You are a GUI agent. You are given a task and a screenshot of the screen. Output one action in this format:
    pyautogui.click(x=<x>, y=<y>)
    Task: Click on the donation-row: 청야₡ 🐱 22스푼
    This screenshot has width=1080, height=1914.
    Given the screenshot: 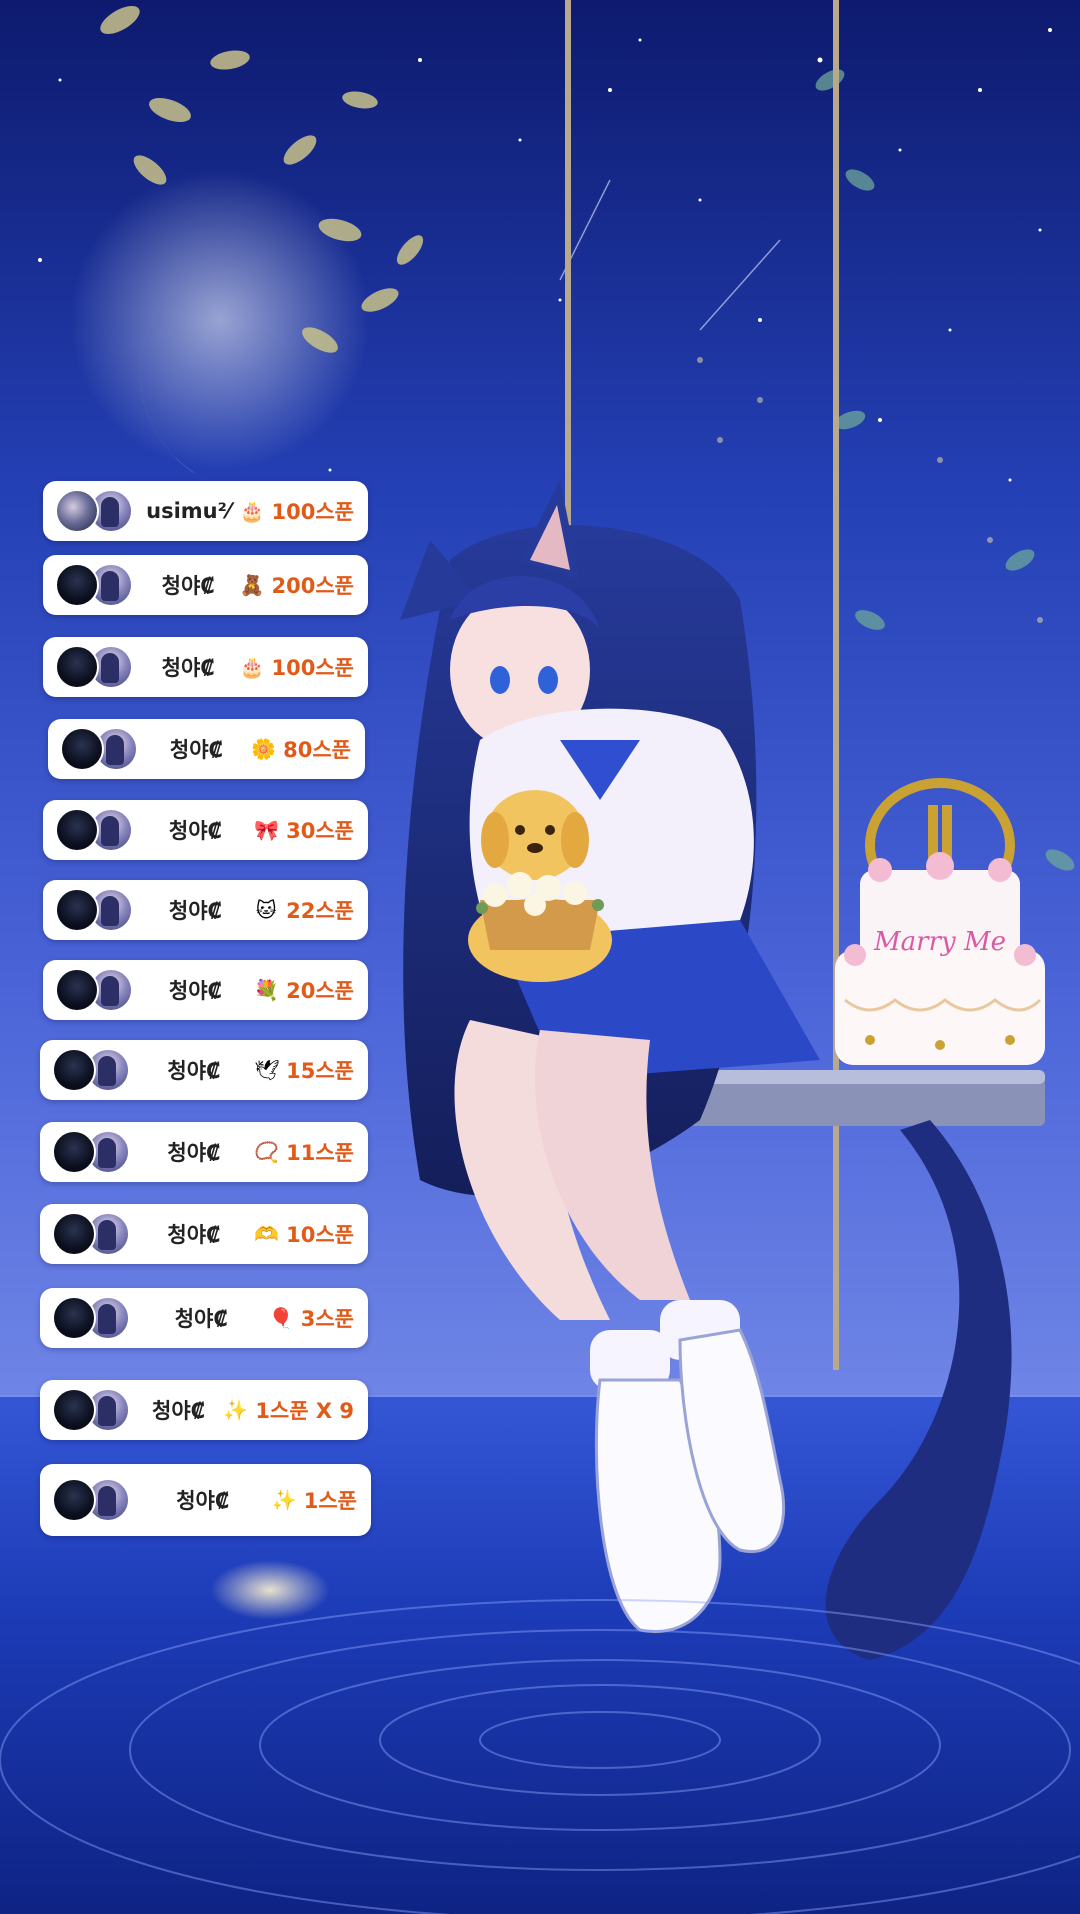 What is the action you would take?
    pyautogui.click(x=205, y=910)
    